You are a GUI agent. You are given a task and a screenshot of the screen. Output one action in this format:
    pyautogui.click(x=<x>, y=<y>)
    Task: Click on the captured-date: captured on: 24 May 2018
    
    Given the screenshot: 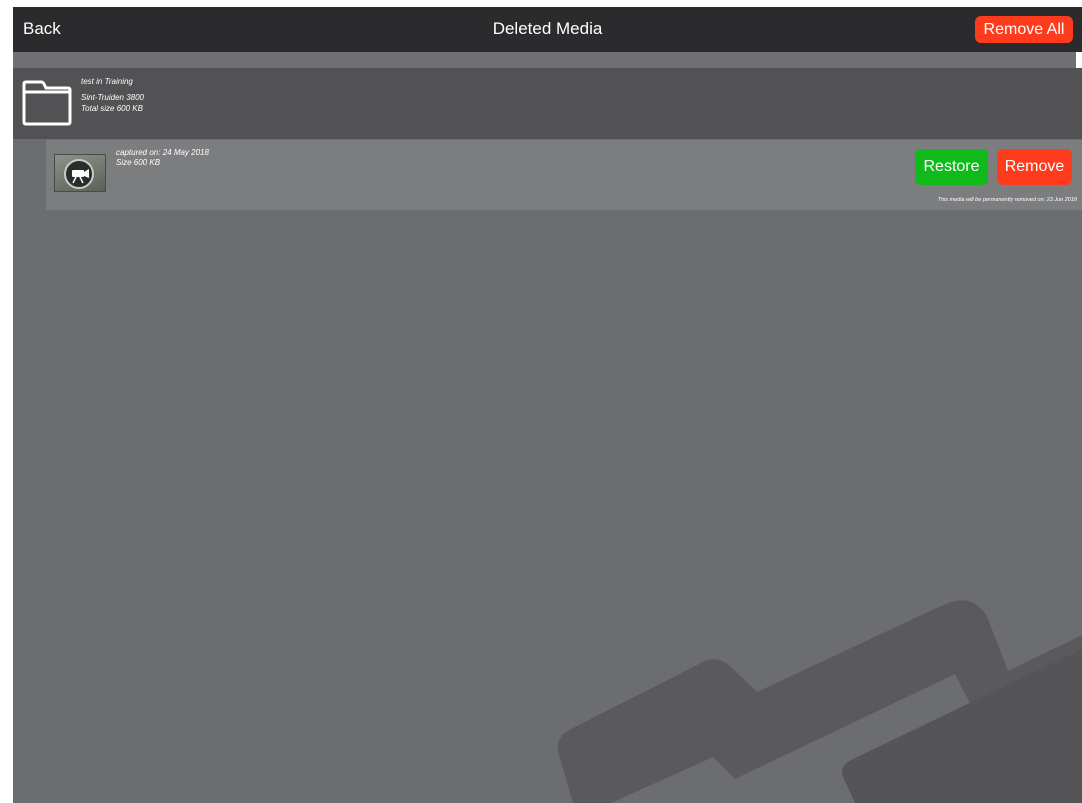 What is the action you would take?
    pyautogui.click(x=162, y=152)
    